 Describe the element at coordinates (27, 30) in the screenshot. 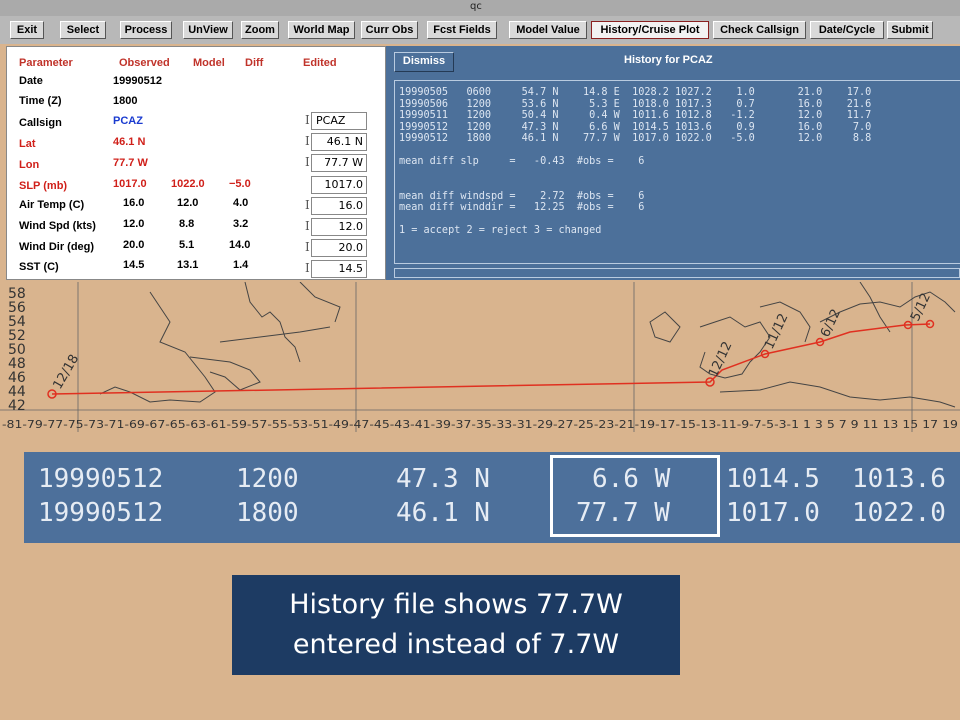

I see `exit-button: Exit` at that location.